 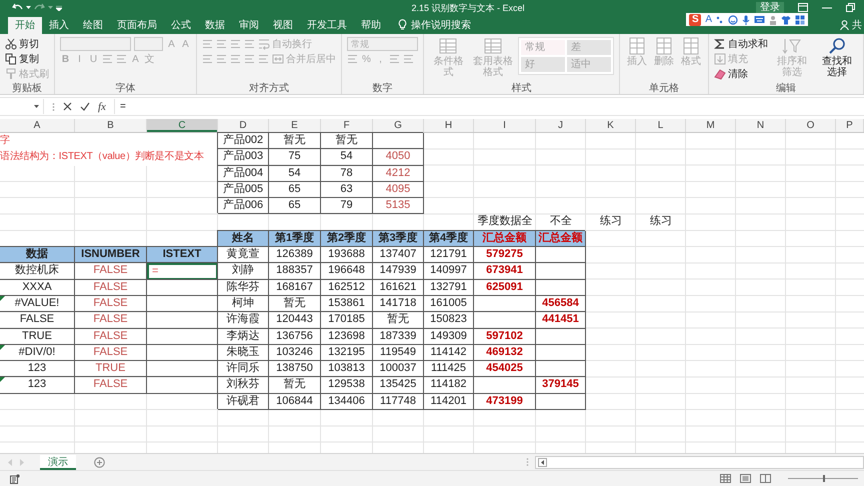 What do you see at coordinates (542, 462) in the screenshot?
I see `scroll-left-icon` at bounding box center [542, 462].